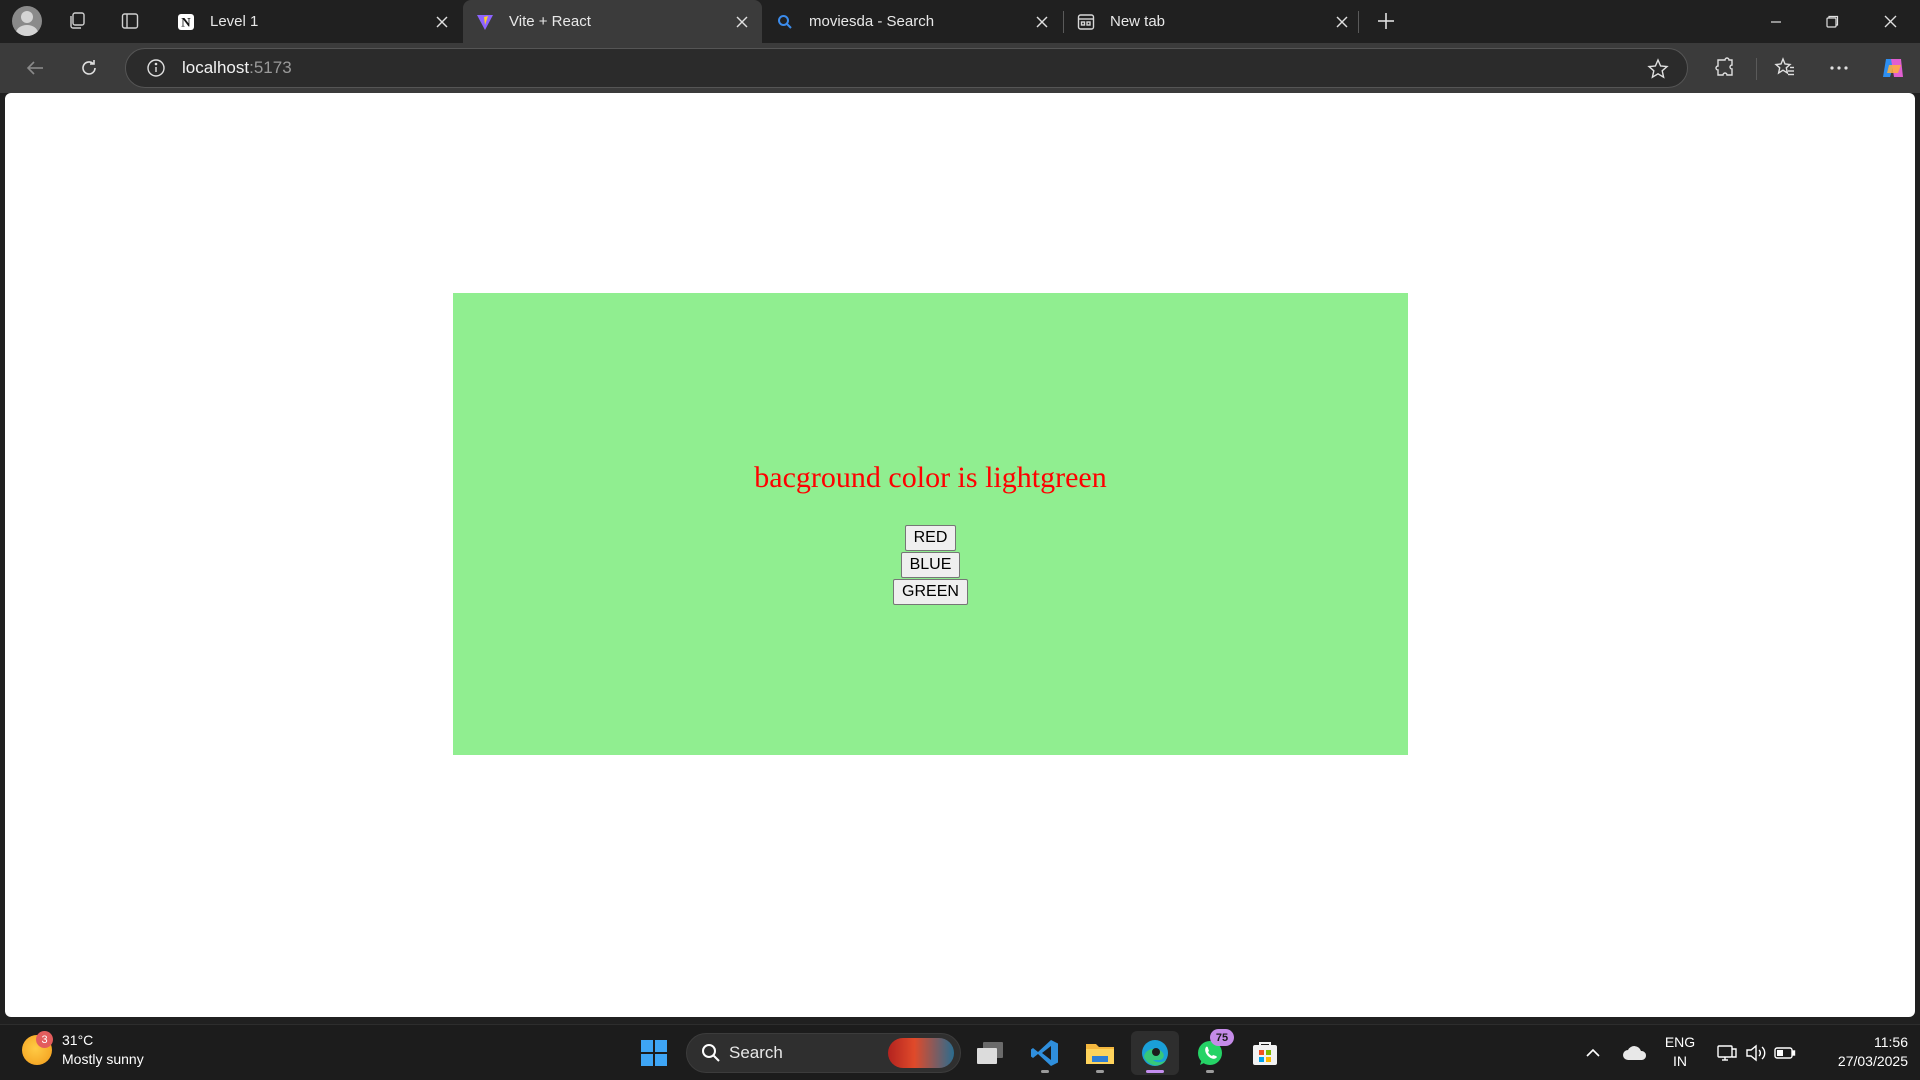 This screenshot has height=1080, width=1920. I want to click on reload-icon, so click(89, 67).